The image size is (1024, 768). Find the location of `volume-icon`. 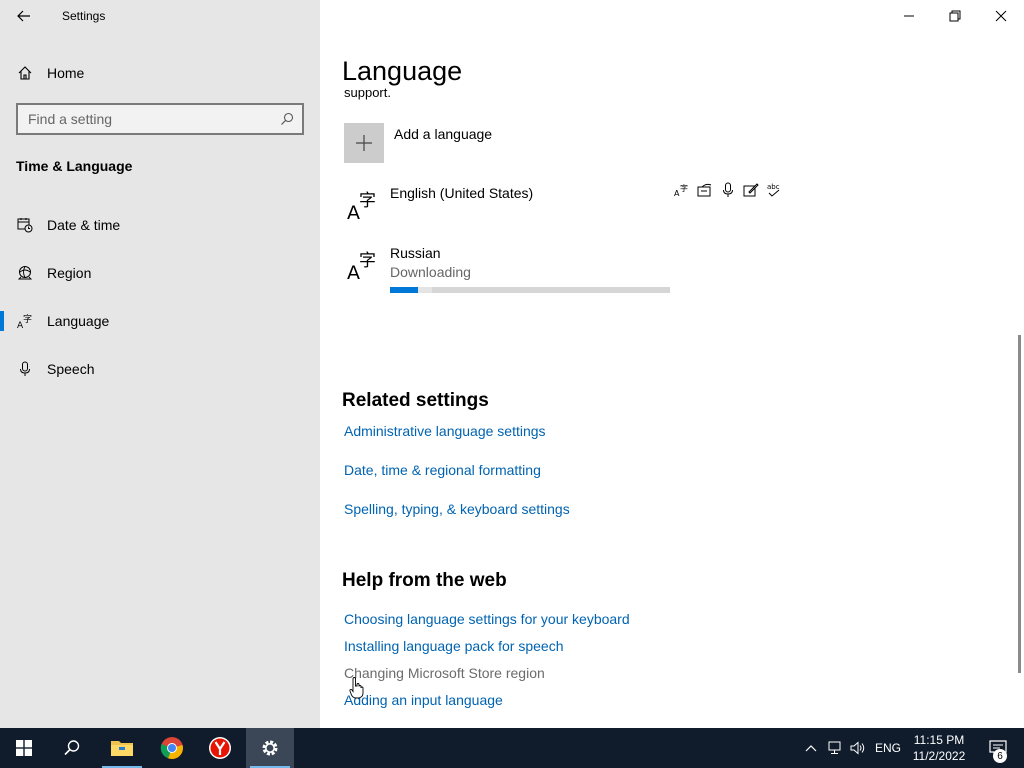

volume-icon is located at coordinates (857, 748).